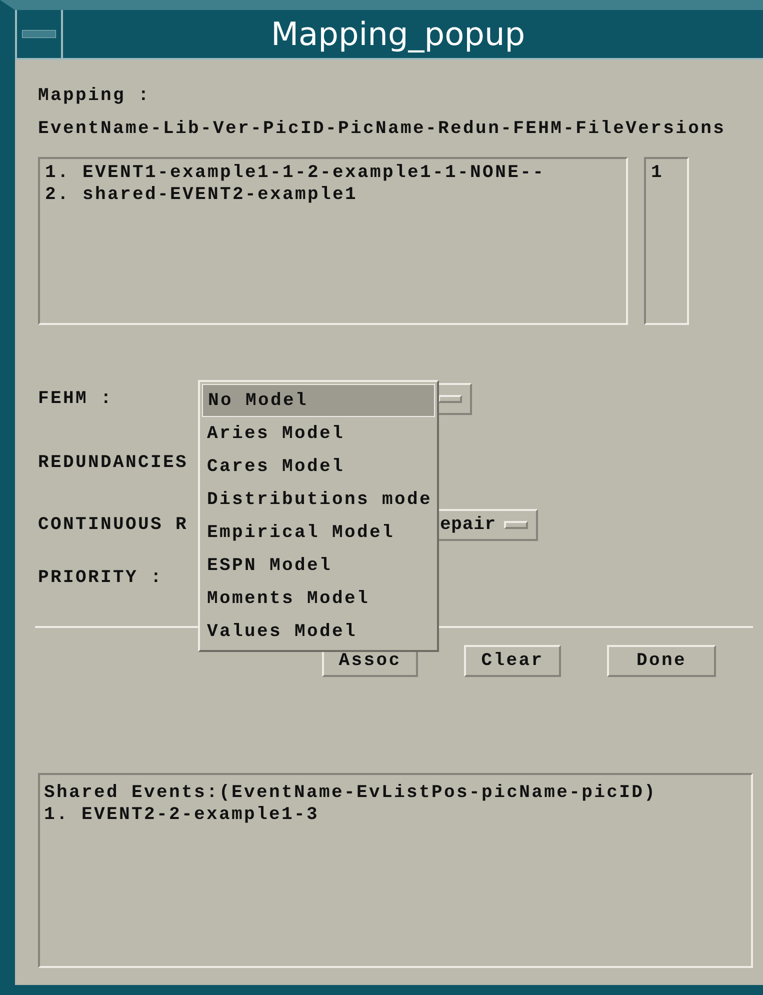 The image size is (763, 995). I want to click on field-label: PRIORITY :, so click(101, 578).